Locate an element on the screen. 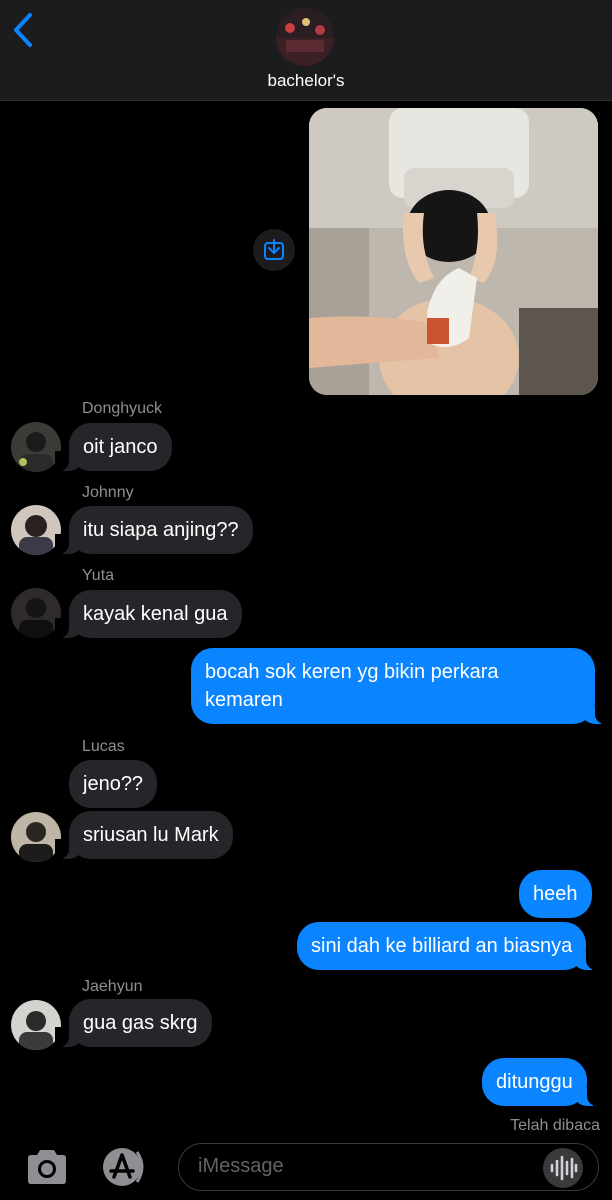 This screenshot has height=1200, width=612. sender-name: Yuta is located at coordinates (98, 575).